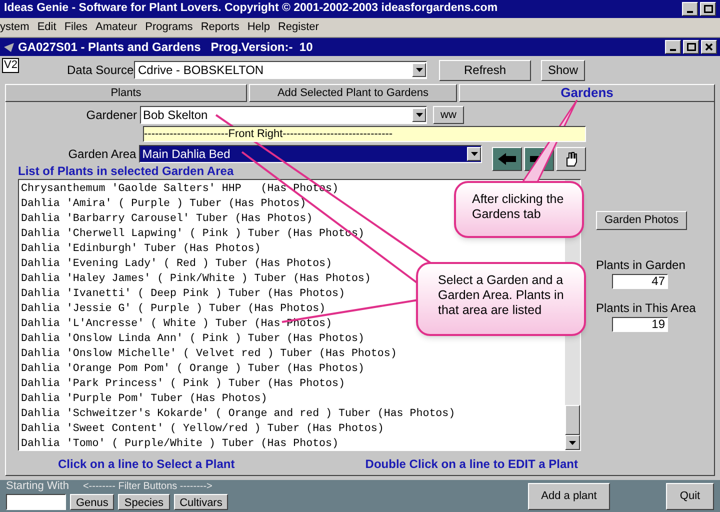 This screenshot has width=720, height=512. I want to click on menu-item: Amateur, so click(117, 27).